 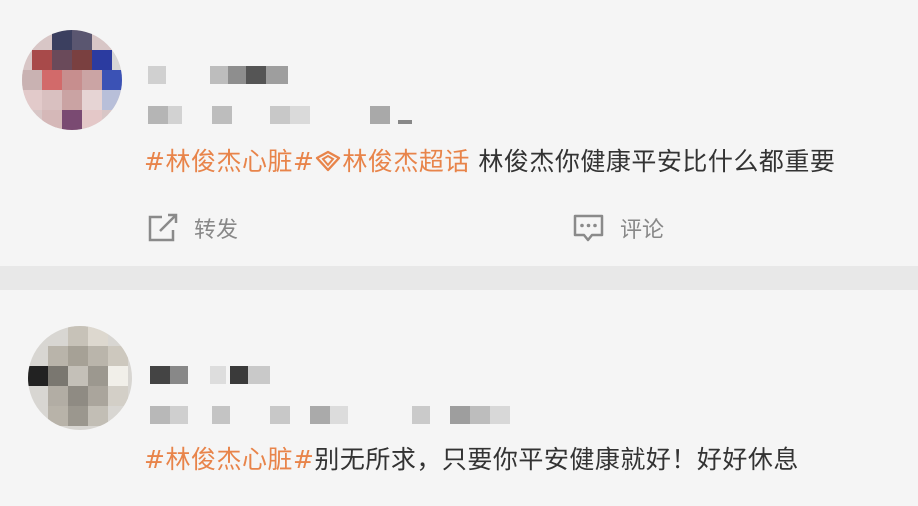 What do you see at coordinates (328, 161) in the screenshot?
I see `super-topic-icon` at bounding box center [328, 161].